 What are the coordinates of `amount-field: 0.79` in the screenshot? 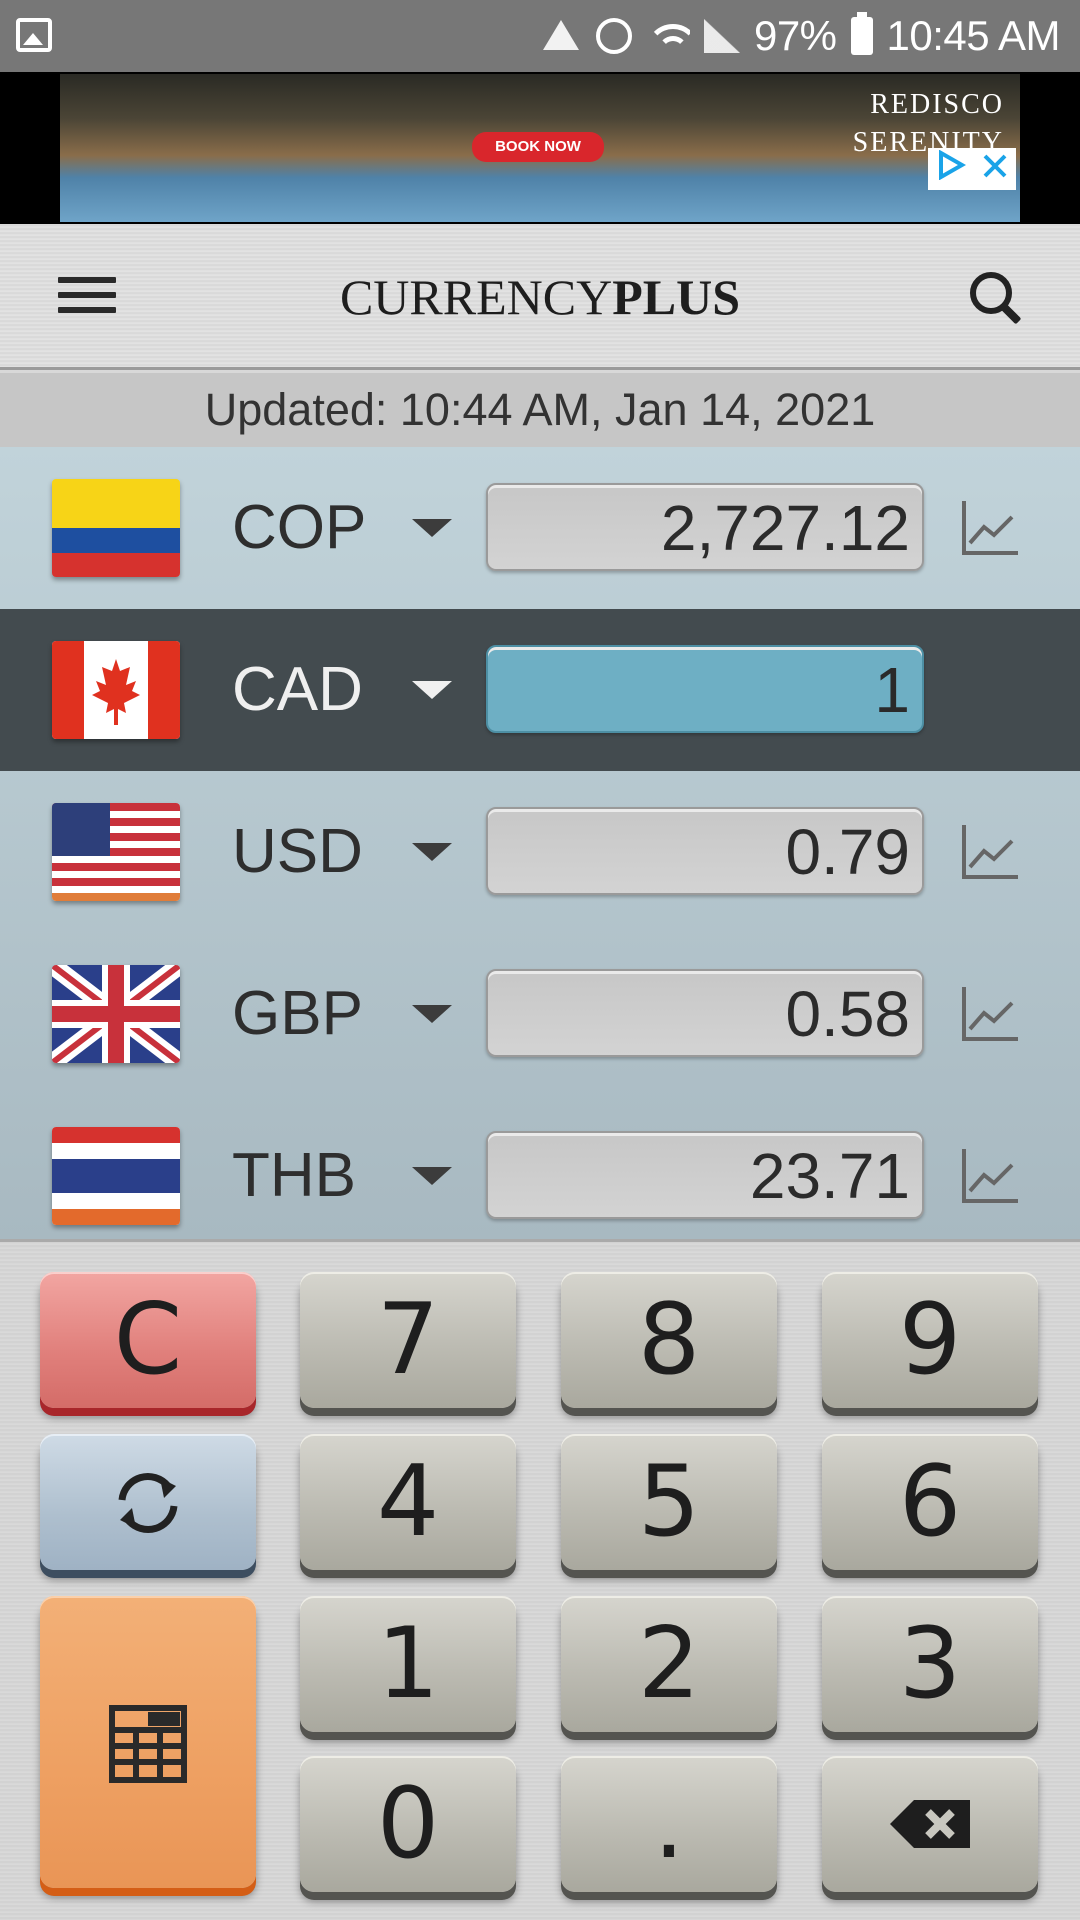 It's located at (705, 851).